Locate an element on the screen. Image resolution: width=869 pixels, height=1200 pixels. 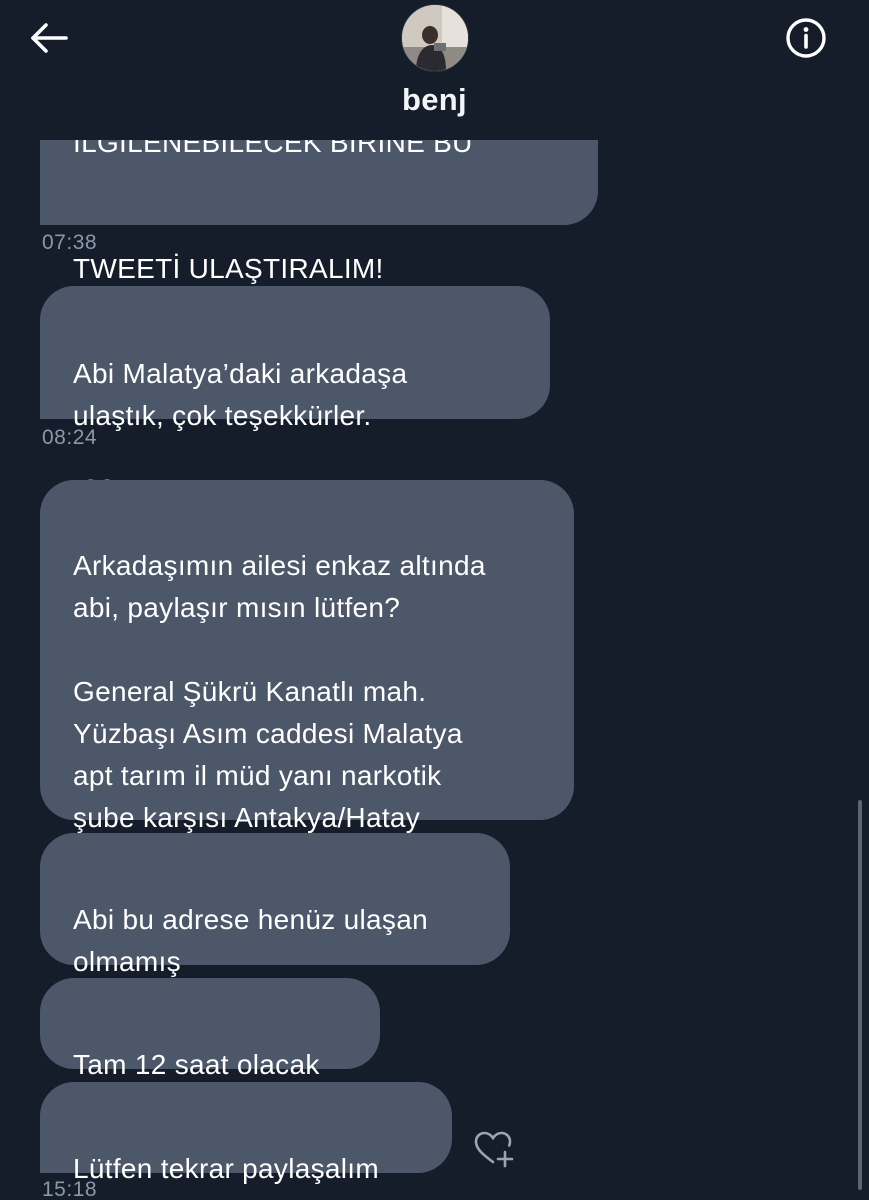
message-bubble: Abi bu adrese henüz ulaşan olmamış is located at coordinates (275, 905).